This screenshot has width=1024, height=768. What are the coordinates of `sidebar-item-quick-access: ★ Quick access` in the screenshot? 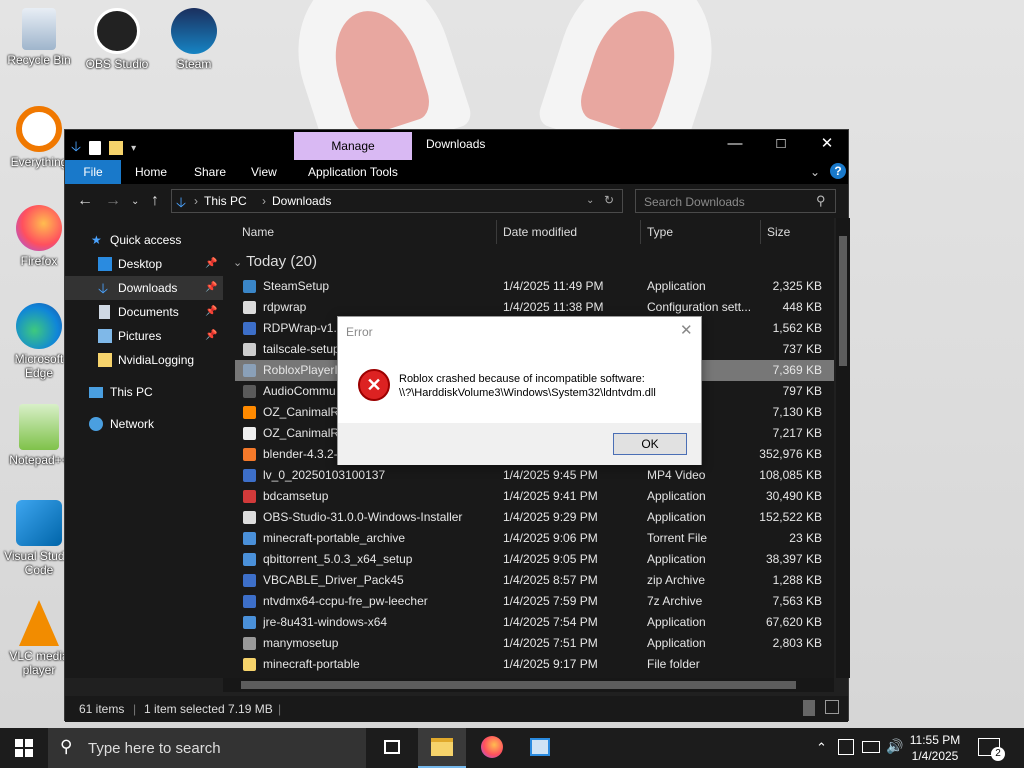 It's located at (144, 240).